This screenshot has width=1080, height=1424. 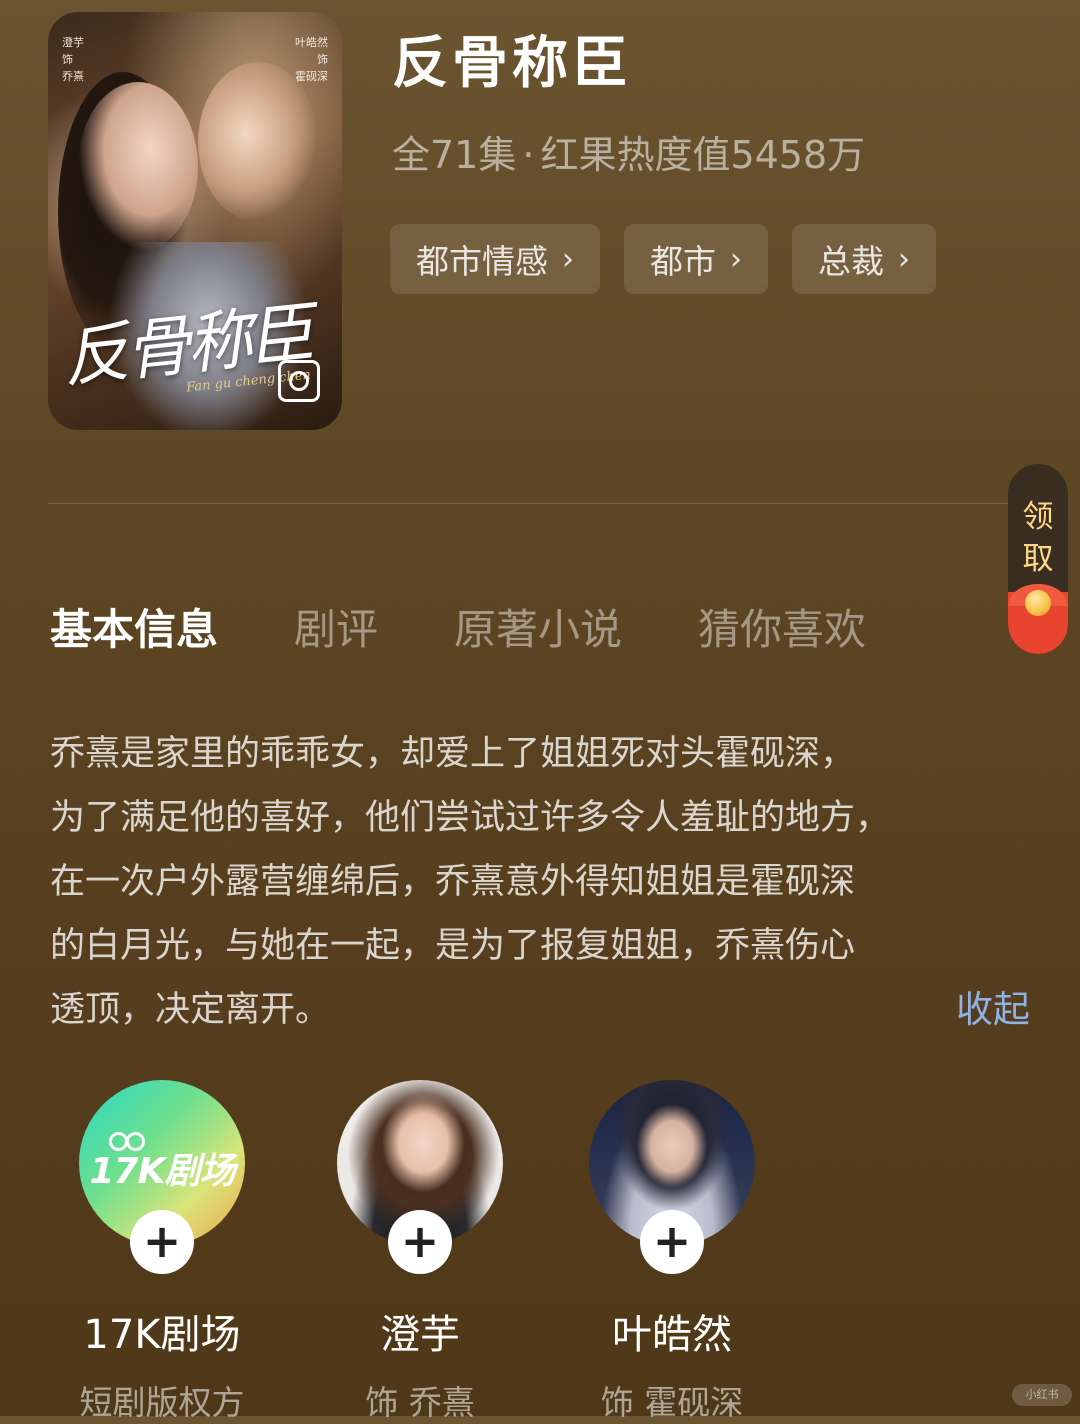 I want to click on poster-credits-right: 叶皓然 饰 霍砚深, so click(x=311, y=59).